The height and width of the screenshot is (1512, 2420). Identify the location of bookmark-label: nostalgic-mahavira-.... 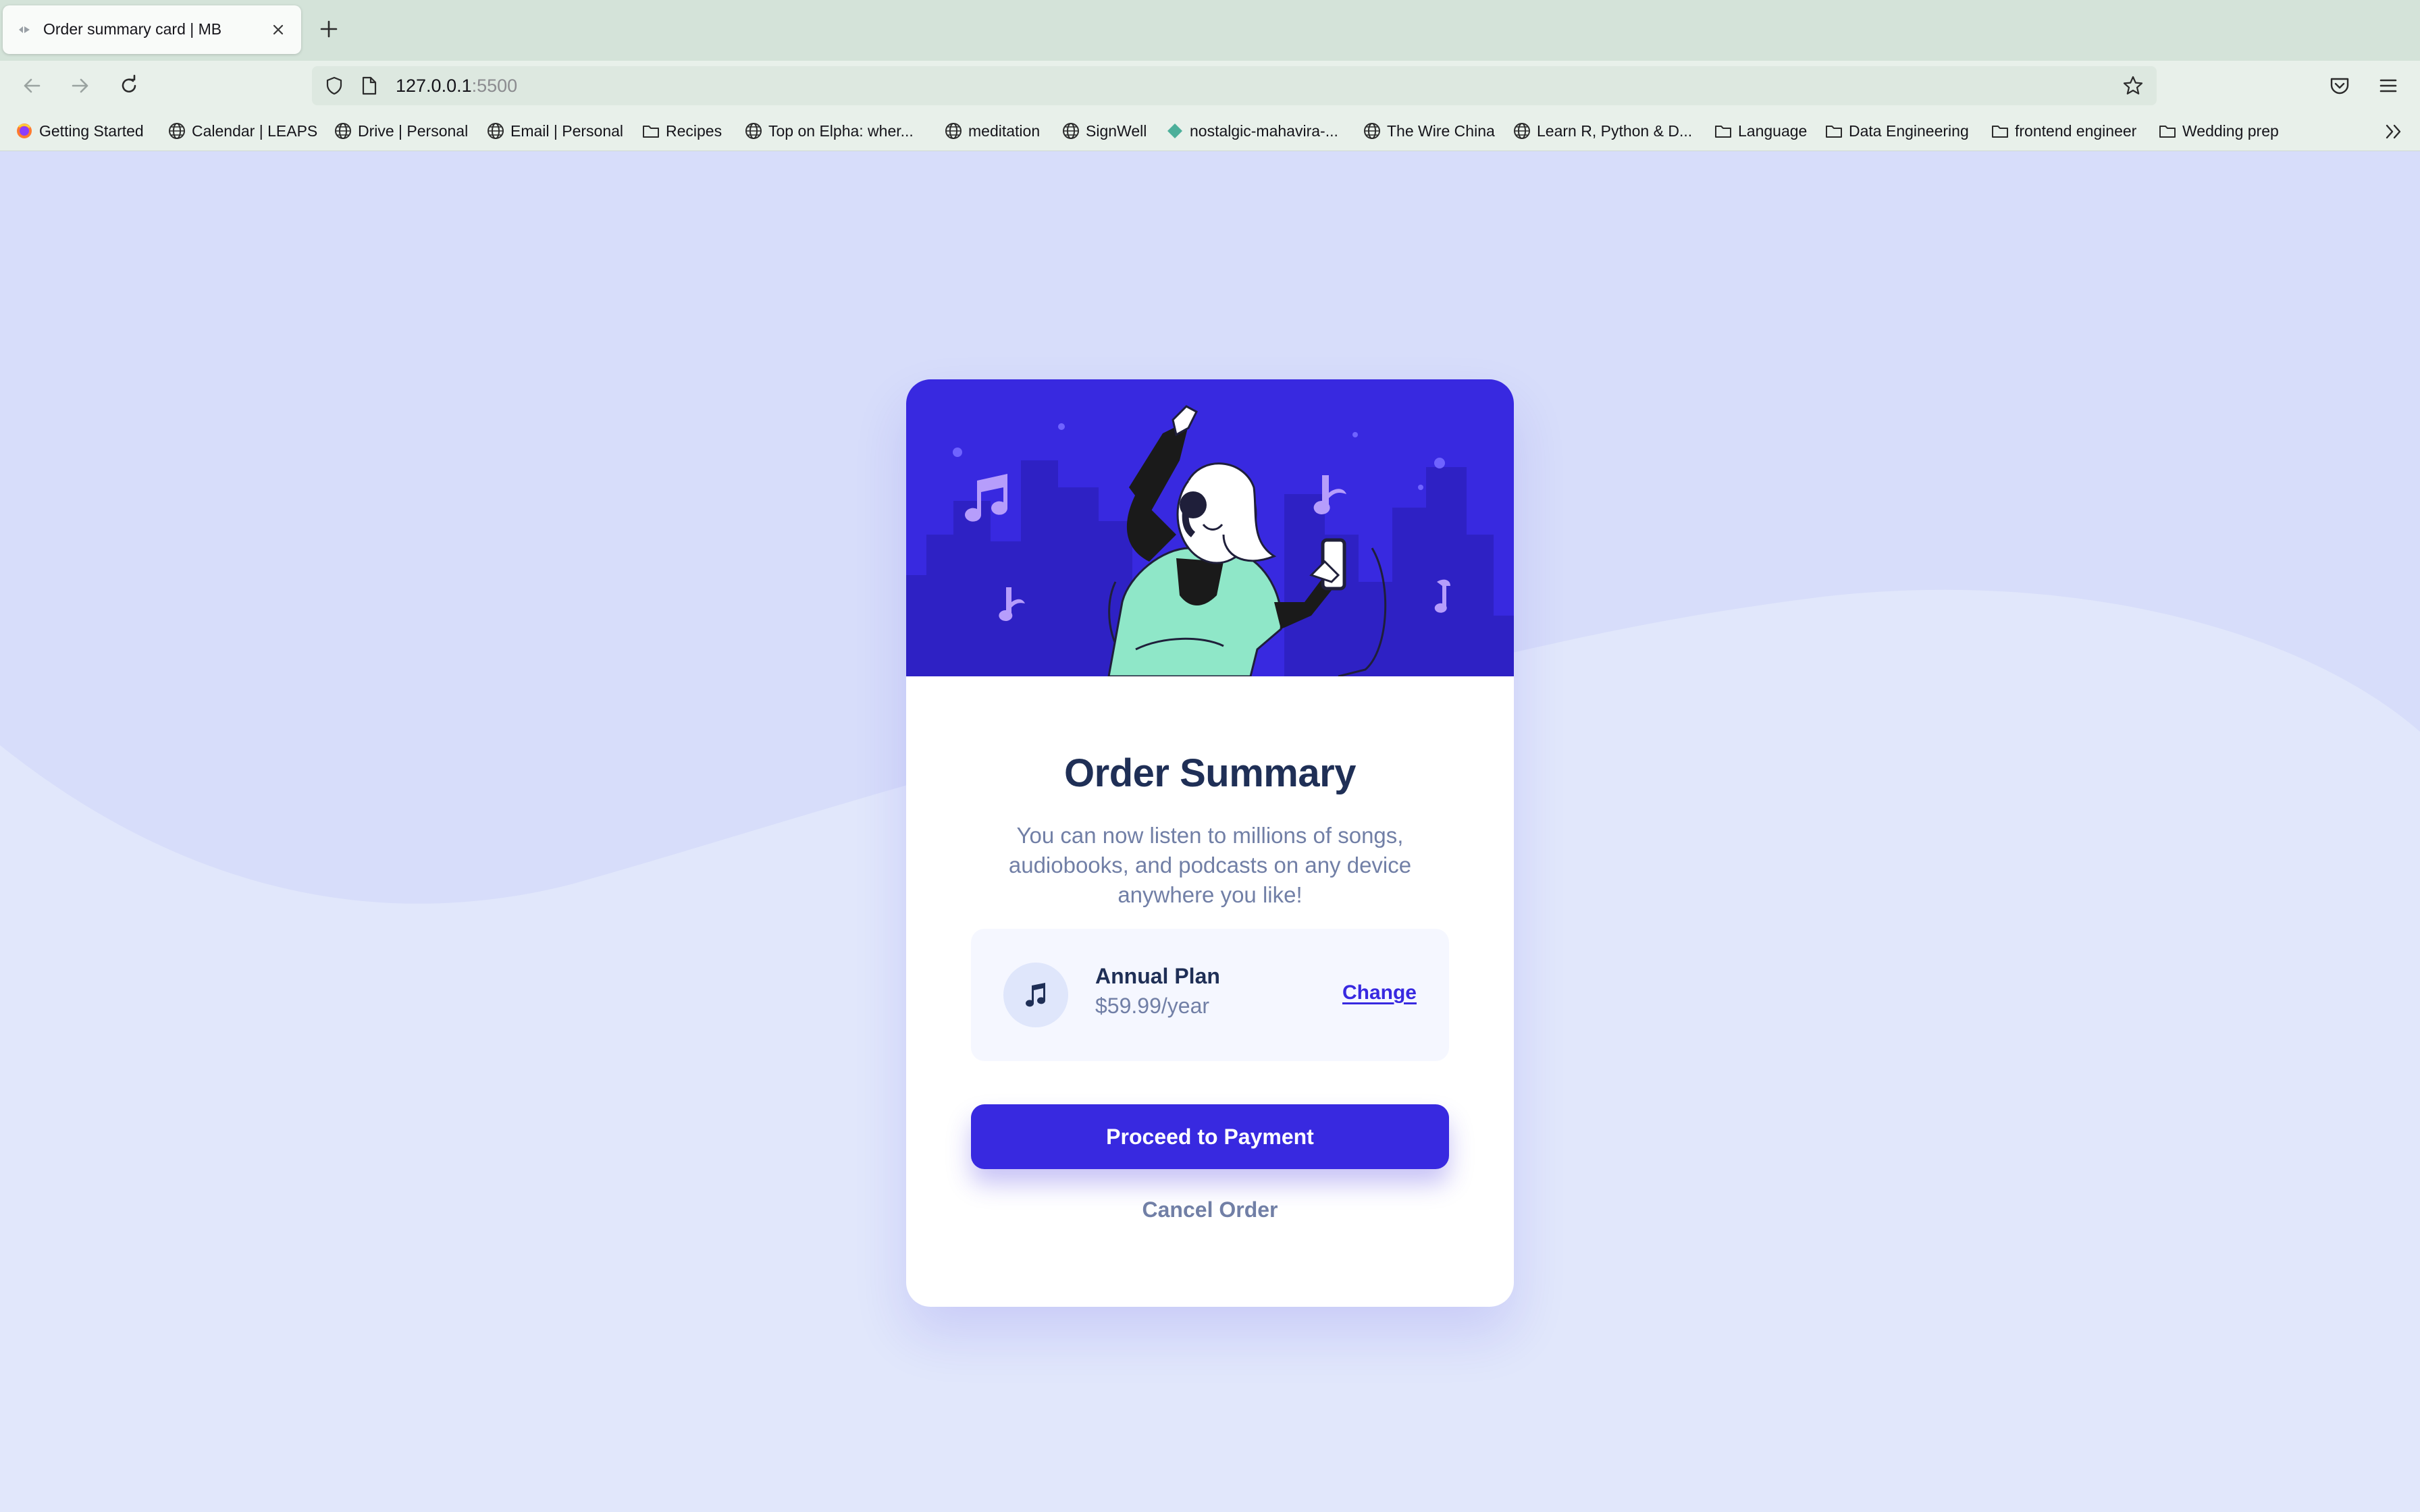
(1264, 131).